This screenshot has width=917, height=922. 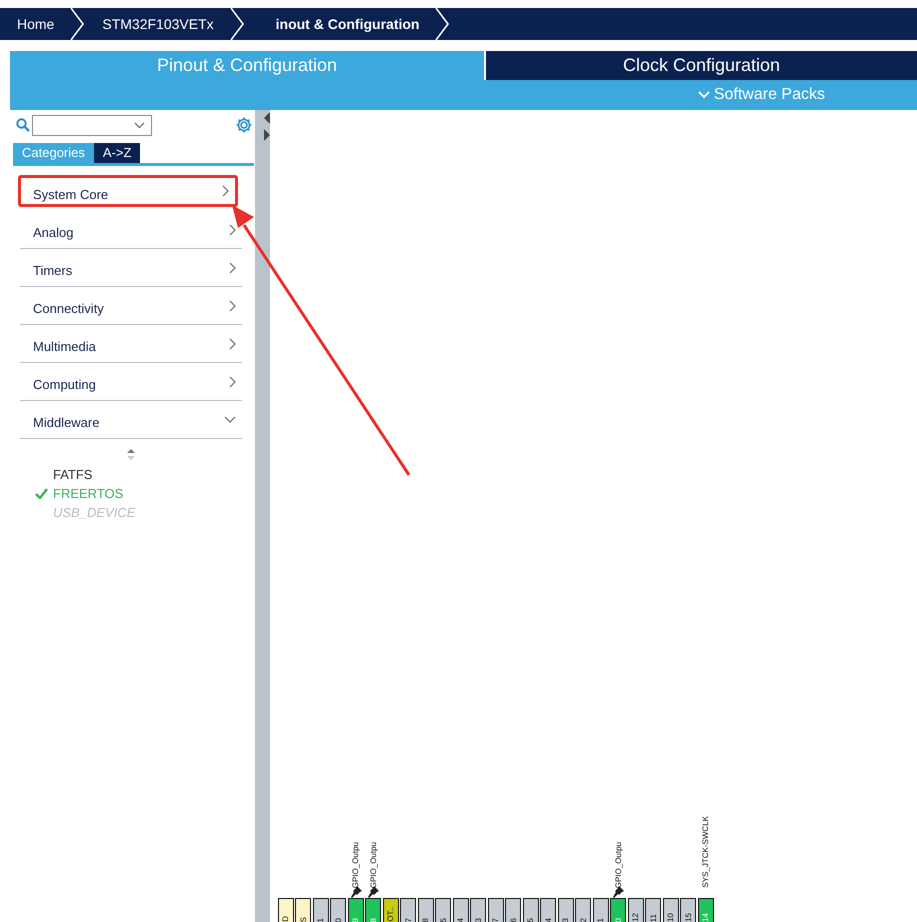 I want to click on category-item: System Core, so click(x=128, y=191).